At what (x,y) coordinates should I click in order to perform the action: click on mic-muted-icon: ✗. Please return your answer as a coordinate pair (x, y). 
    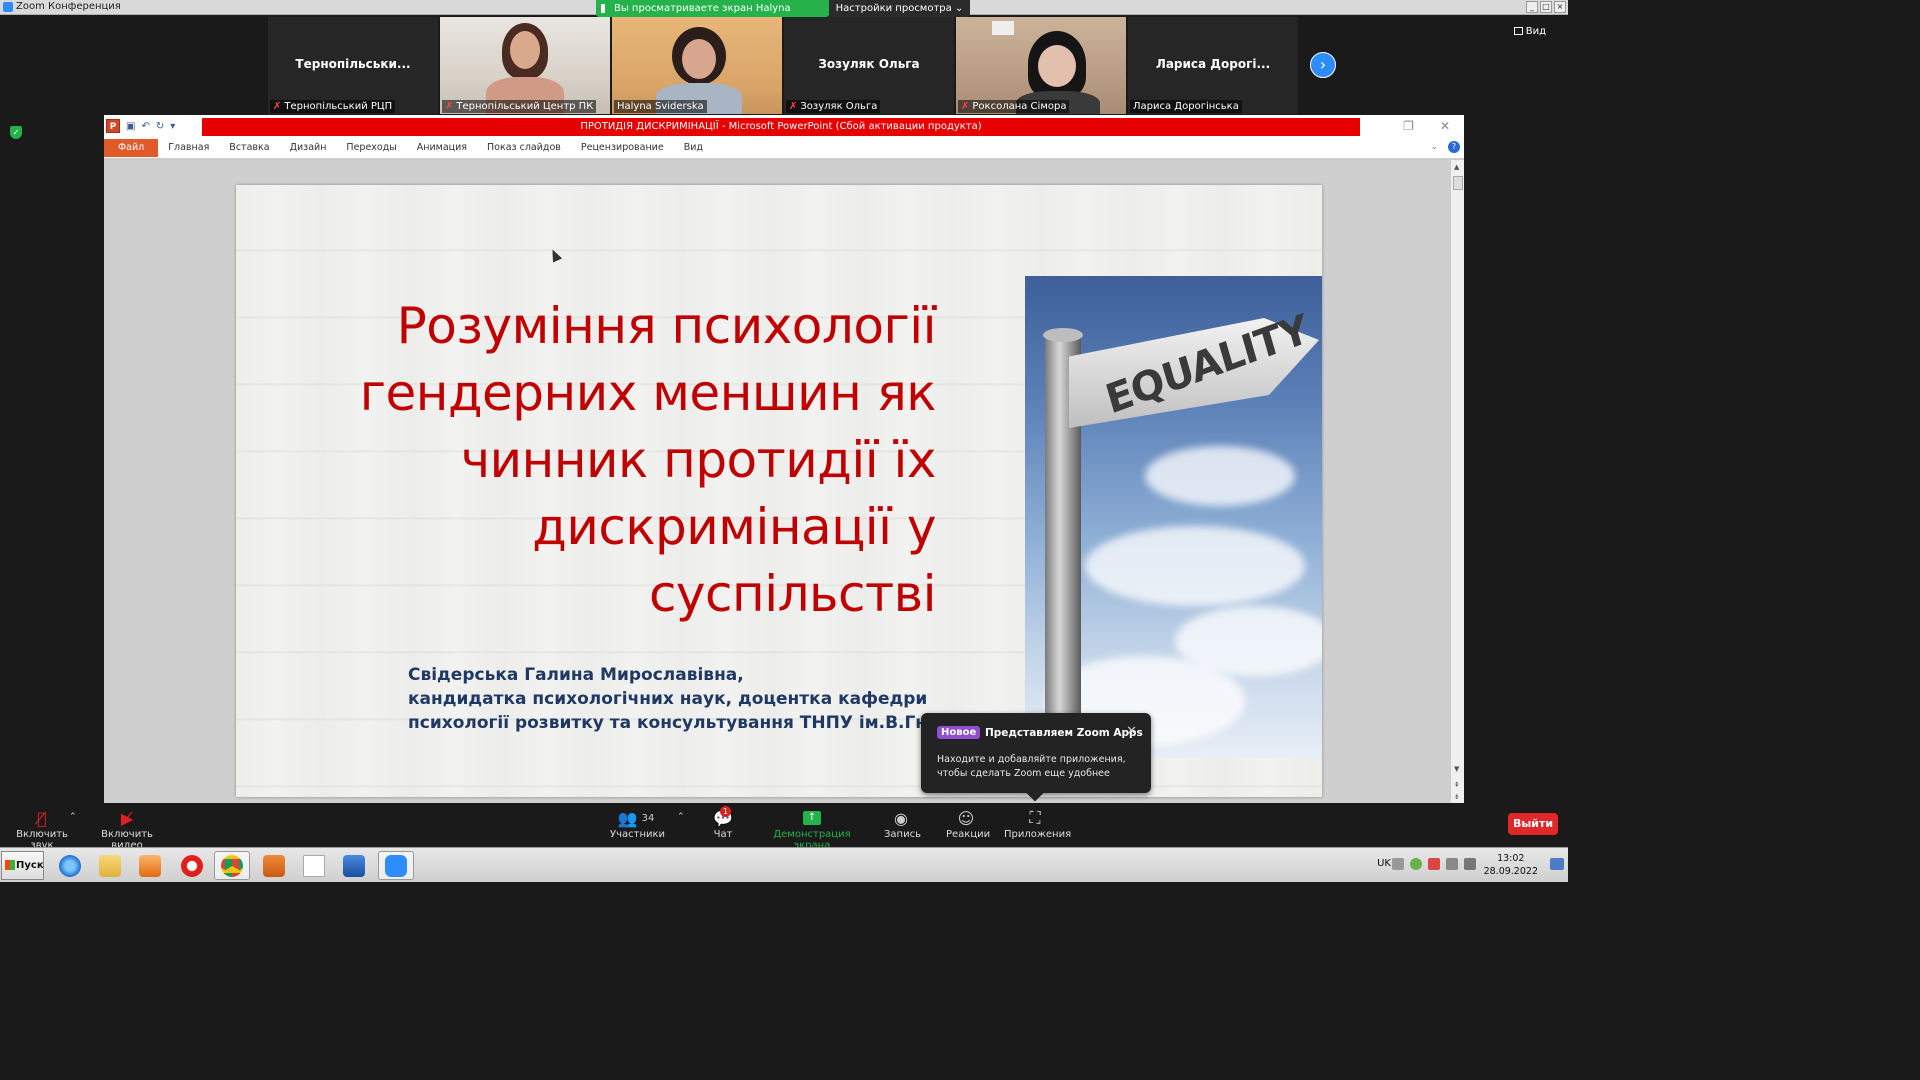
    Looking at the image, I should click on (277, 106).